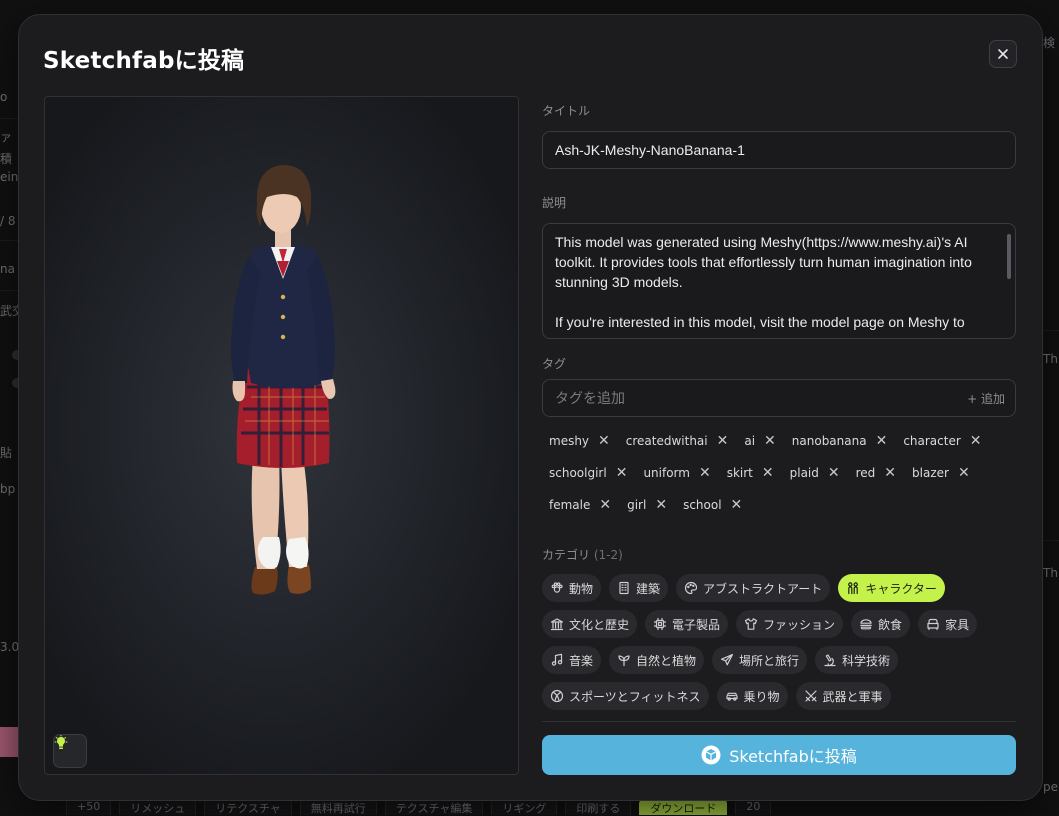 This screenshot has width=1059, height=816. I want to click on category-chip: 乗り物, so click(752, 696).